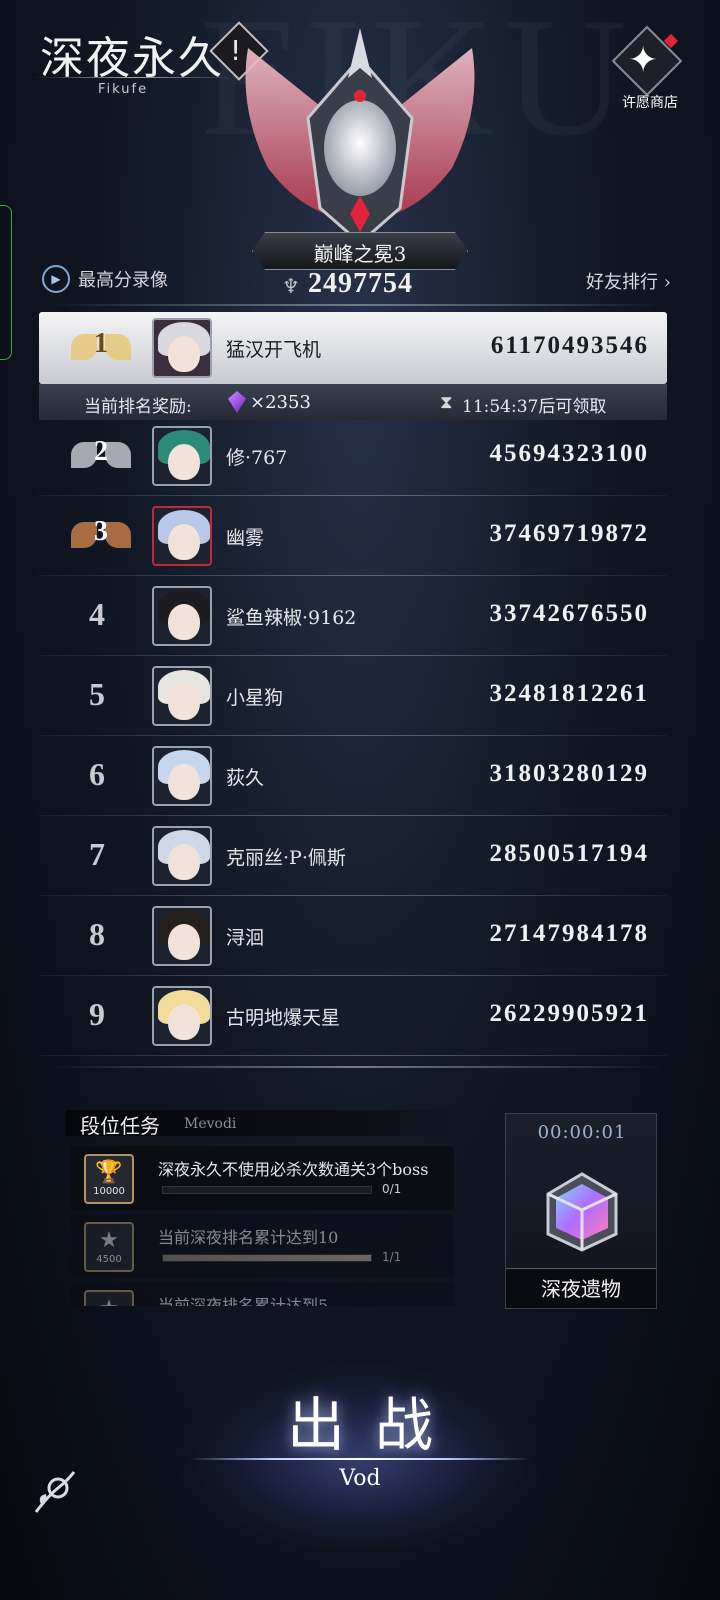  What do you see at coordinates (353, 1055) in the screenshot?
I see `row-divider` at bounding box center [353, 1055].